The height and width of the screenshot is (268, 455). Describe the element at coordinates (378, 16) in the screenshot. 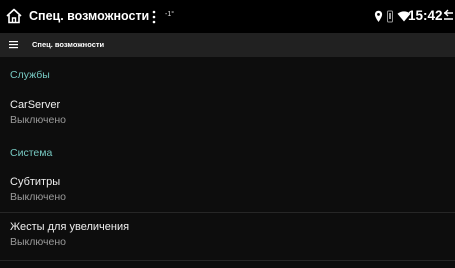

I see `location-pin-icon` at that location.